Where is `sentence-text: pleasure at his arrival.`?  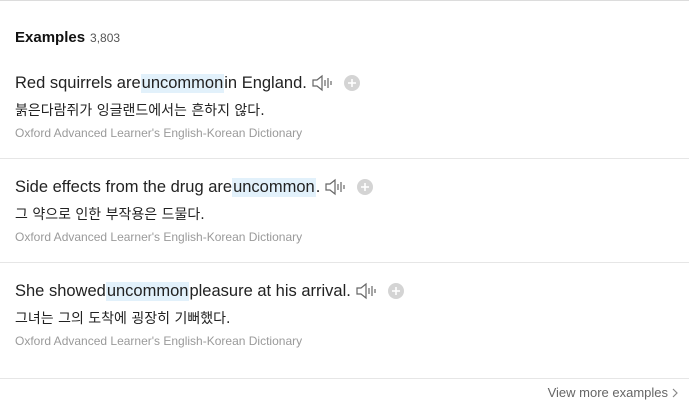 sentence-text: pleasure at his arrival. is located at coordinates (270, 290).